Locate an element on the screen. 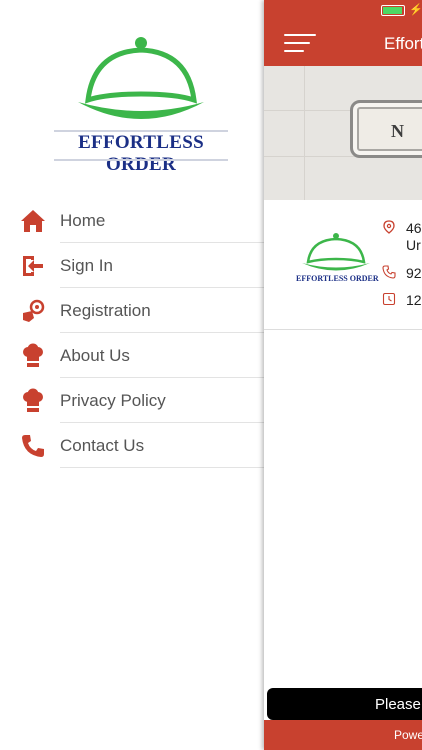 This screenshot has width=422, height=750. home-icon is located at coordinates (33, 221).